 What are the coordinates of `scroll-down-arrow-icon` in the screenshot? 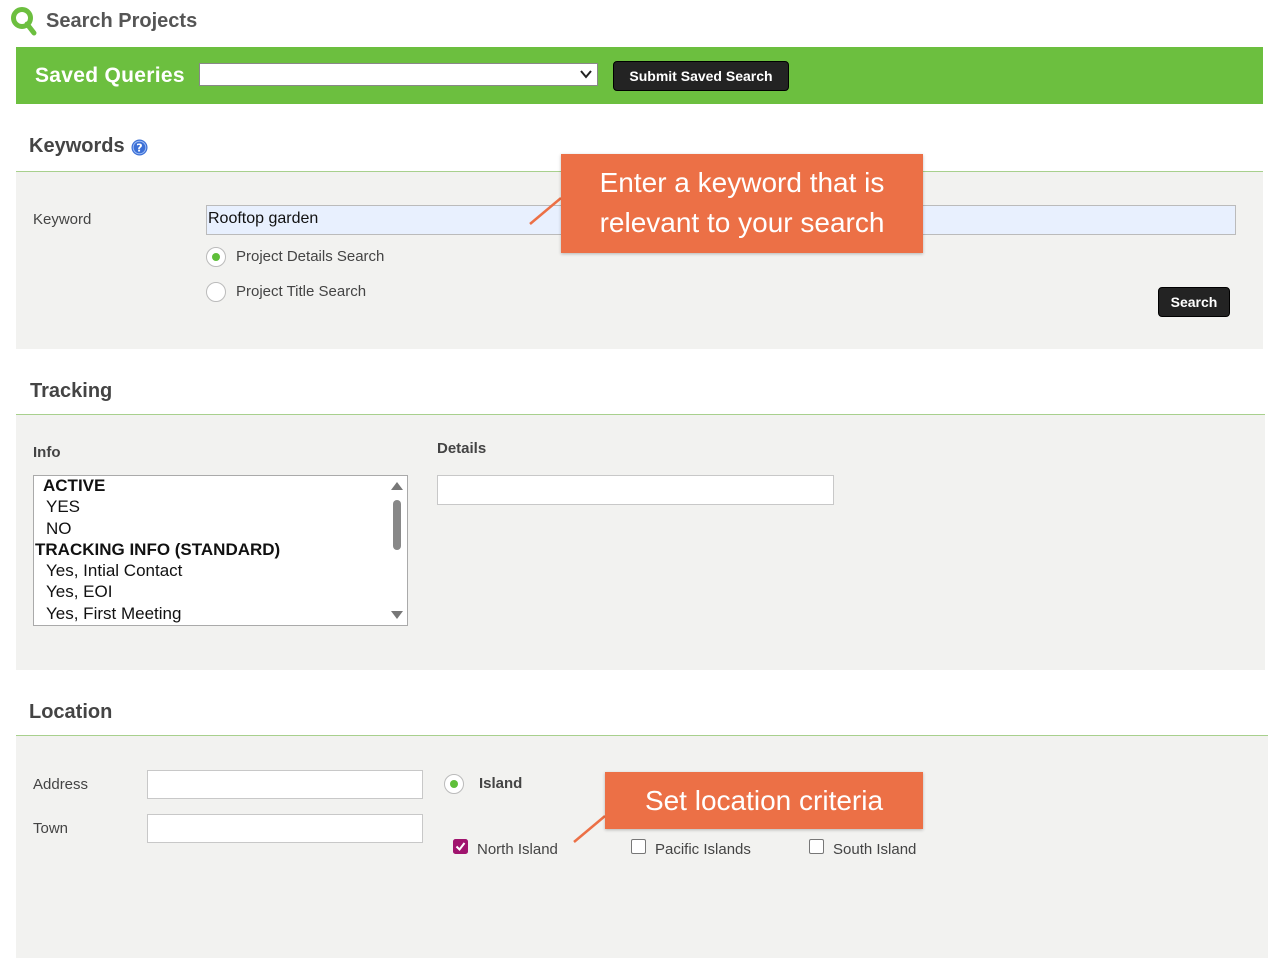 It's located at (397, 615).